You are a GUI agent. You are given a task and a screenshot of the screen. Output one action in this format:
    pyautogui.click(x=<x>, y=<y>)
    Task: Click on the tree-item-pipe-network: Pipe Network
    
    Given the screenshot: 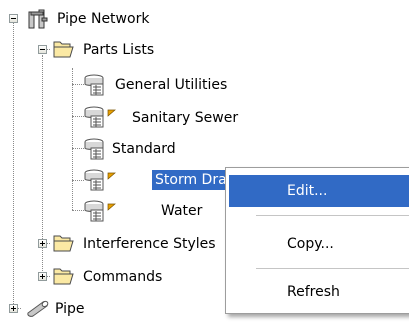 What is the action you would take?
    pyautogui.click(x=100, y=19)
    